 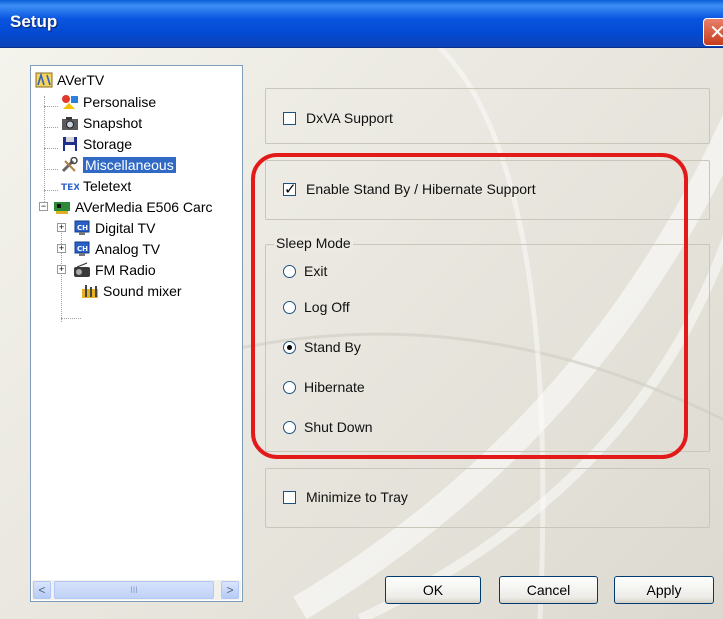 I want to click on dxva-checkbox-row: DxVA Support, so click(x=338, y=118).